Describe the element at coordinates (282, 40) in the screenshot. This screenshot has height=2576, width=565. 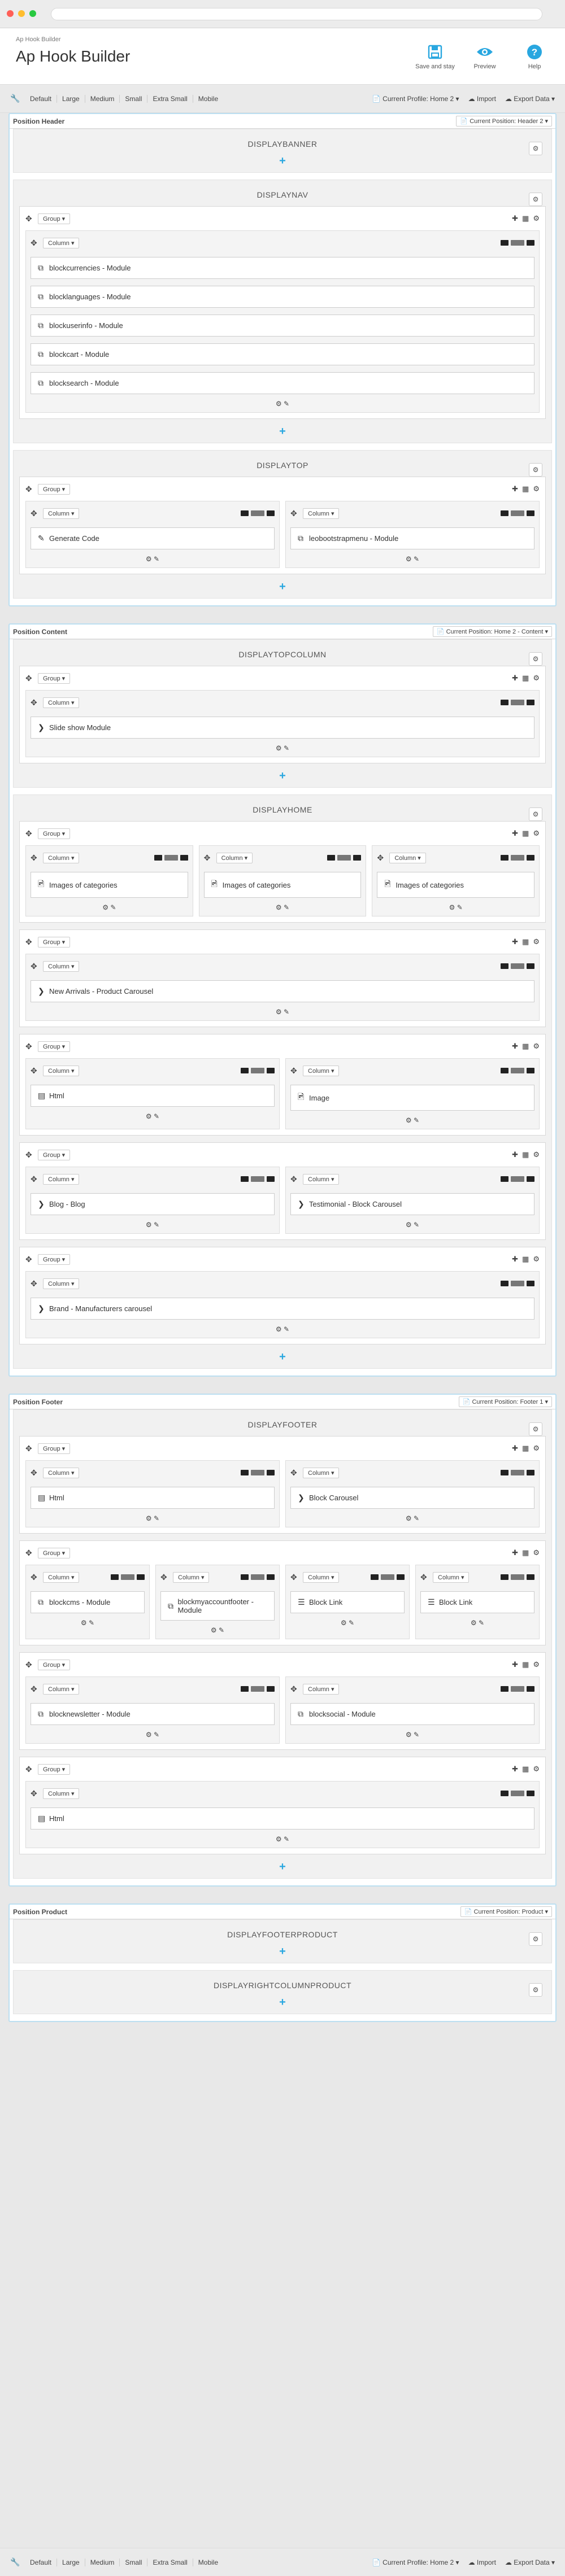
I see `breadcrumb: Ap Hook Builder` at that location.